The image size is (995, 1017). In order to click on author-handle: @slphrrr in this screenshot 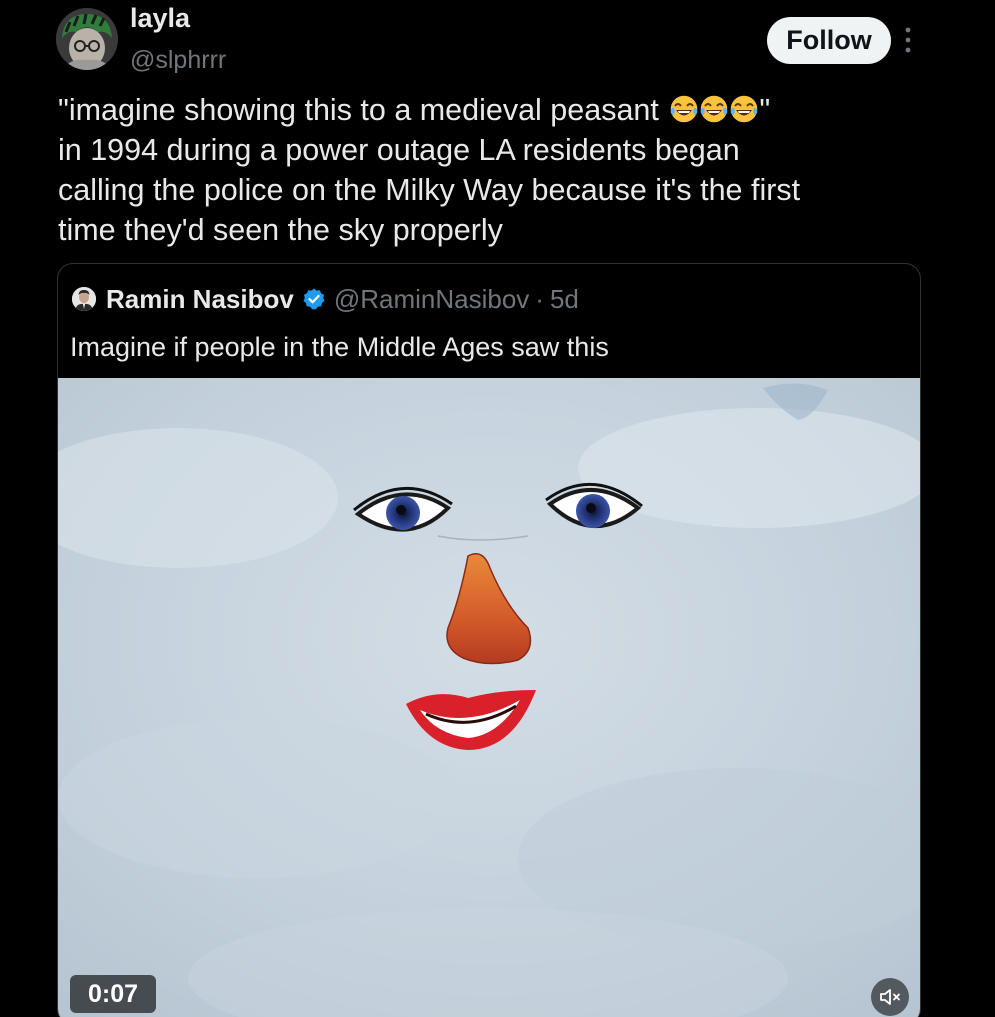, I will do `click(178, 60)`.